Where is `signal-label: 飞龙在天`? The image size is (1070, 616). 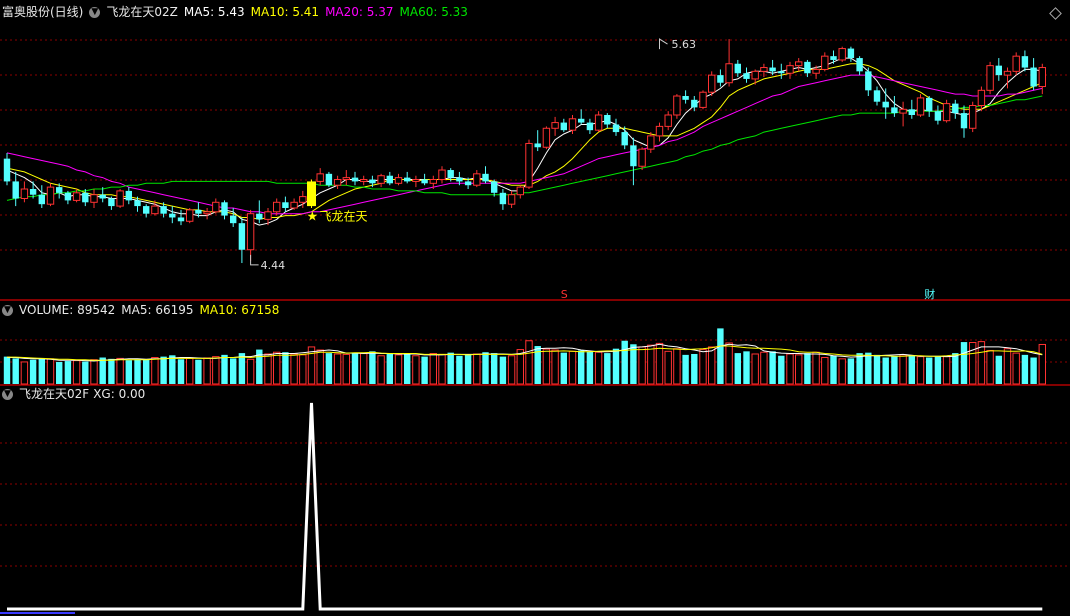
signal-label: 飞龙在天 is located at coordinates (344, 217).